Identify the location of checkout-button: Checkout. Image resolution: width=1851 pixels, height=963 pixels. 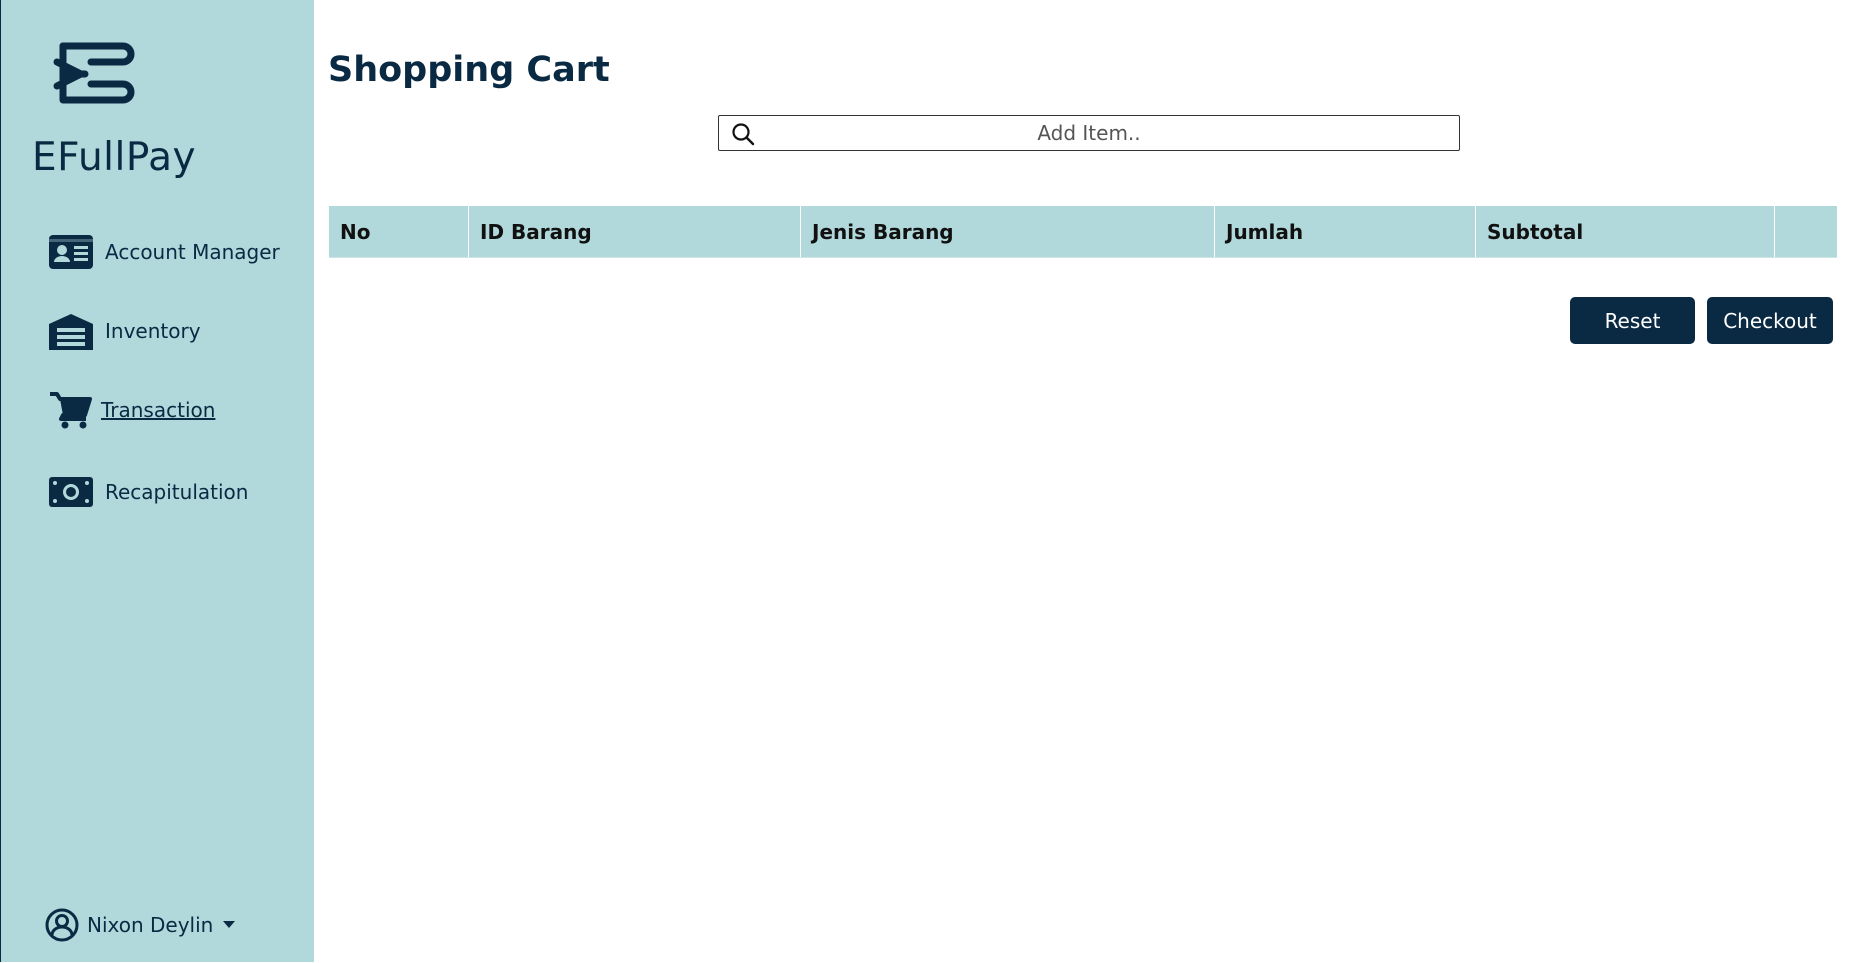
(1770, 320).